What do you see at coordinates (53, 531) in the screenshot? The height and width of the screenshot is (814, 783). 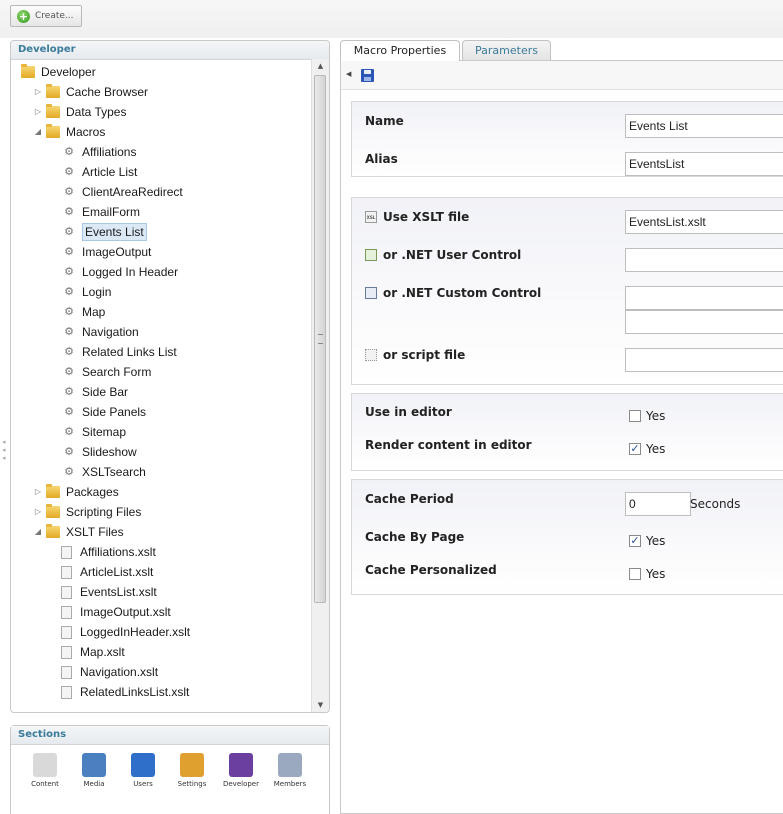 I see `folder-icon` at bounding box center [53, 531].